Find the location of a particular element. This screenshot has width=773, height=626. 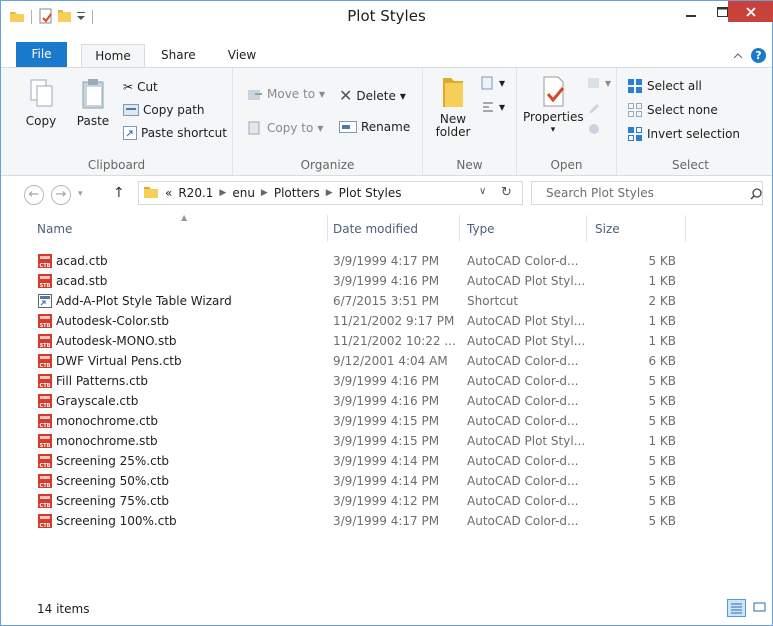

back-button: ← is located at coordinates (34, 195).